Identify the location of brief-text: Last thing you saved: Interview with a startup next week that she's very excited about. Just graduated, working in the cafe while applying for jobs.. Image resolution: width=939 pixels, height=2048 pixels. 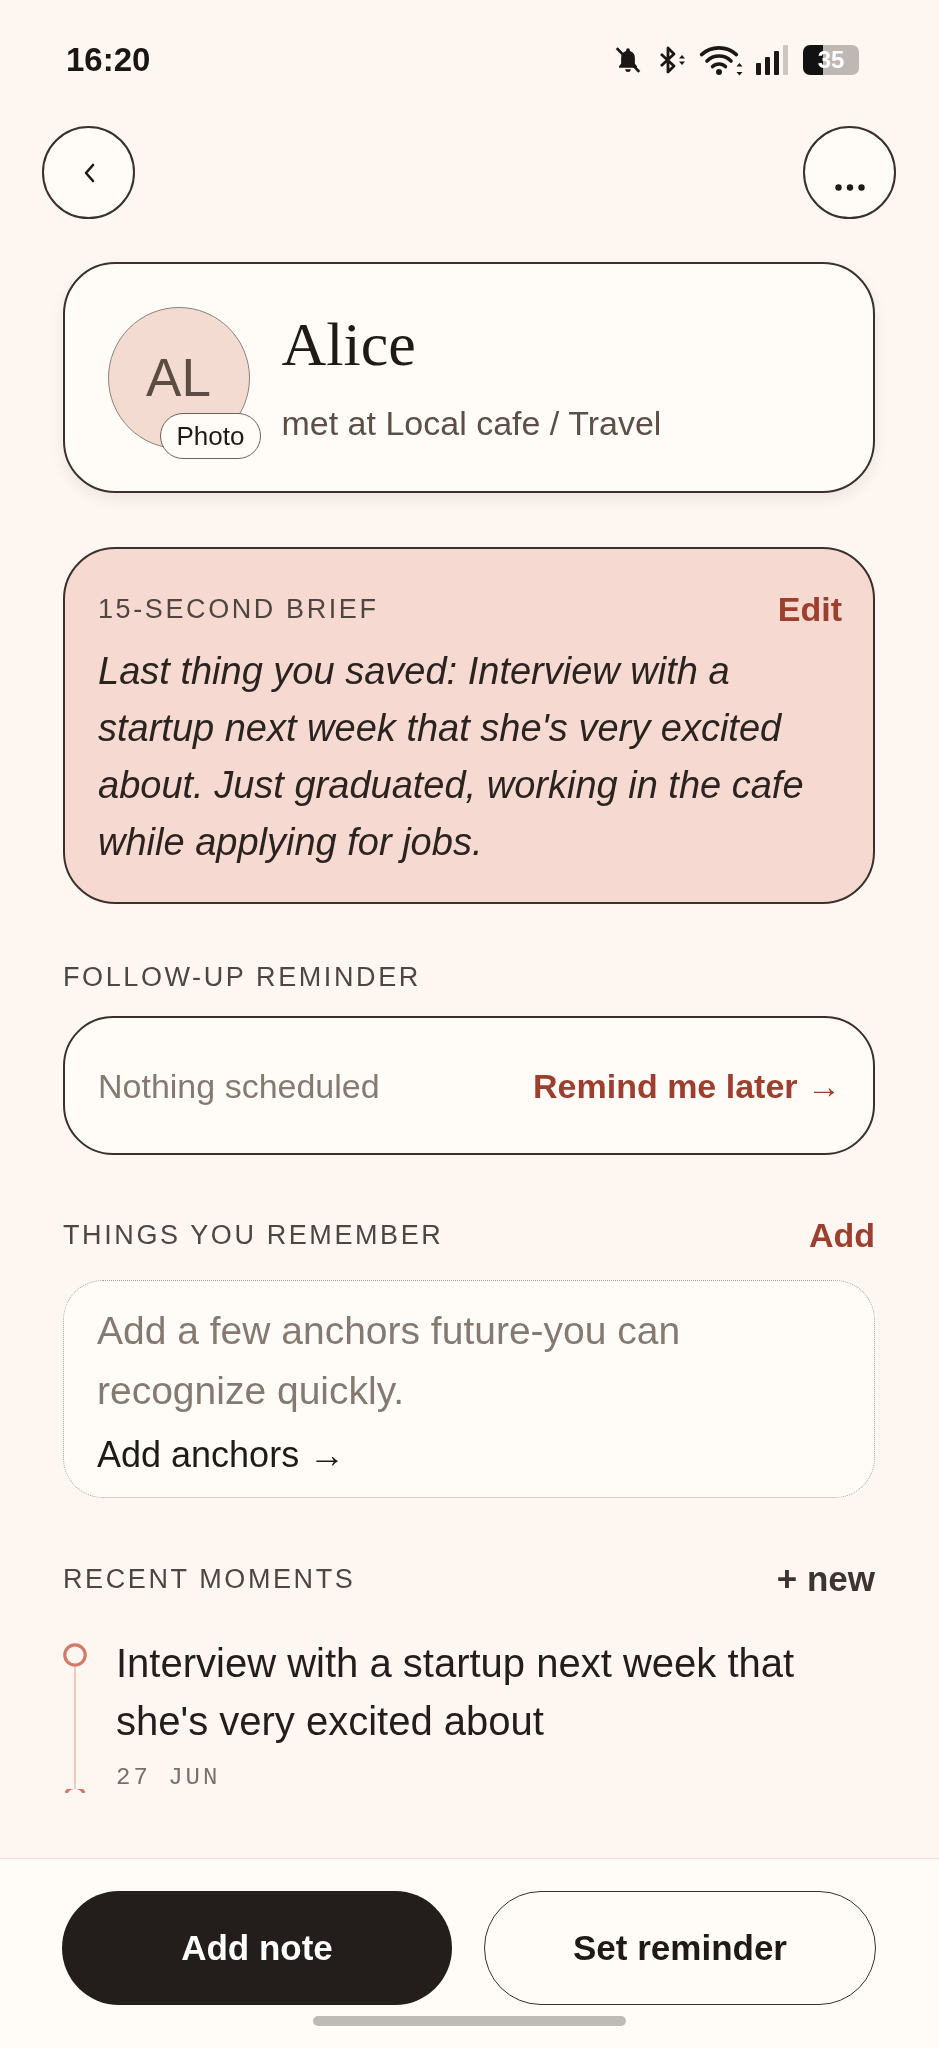
(451, 757).